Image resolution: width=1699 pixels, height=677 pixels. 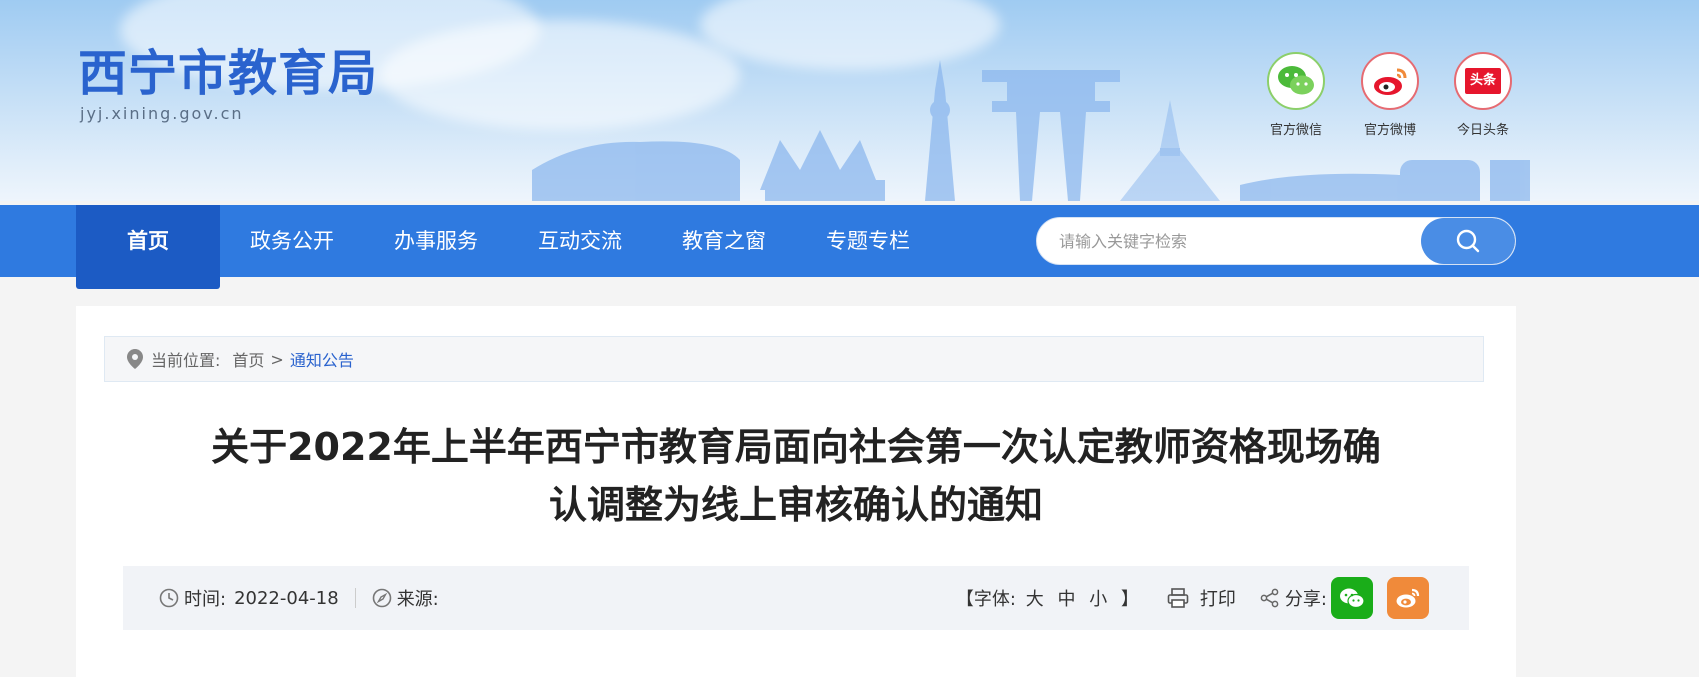 I want to click on meta-right: 【字体: 大 中 小 】 打印 分享:, so click(x=1192, y=598).